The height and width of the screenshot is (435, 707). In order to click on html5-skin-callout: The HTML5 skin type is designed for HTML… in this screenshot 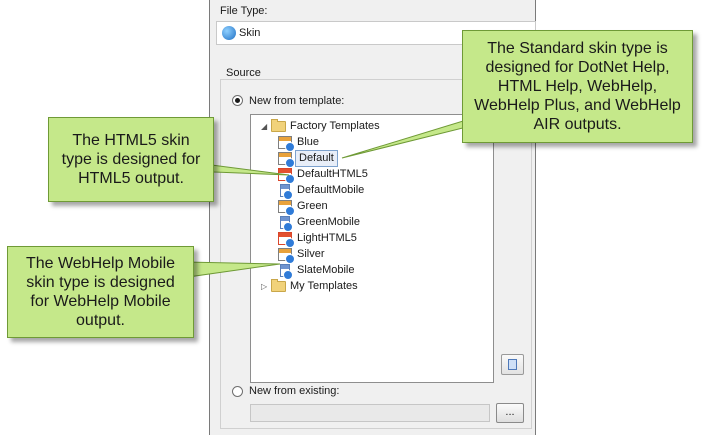, I will do `click(131, 159)`.